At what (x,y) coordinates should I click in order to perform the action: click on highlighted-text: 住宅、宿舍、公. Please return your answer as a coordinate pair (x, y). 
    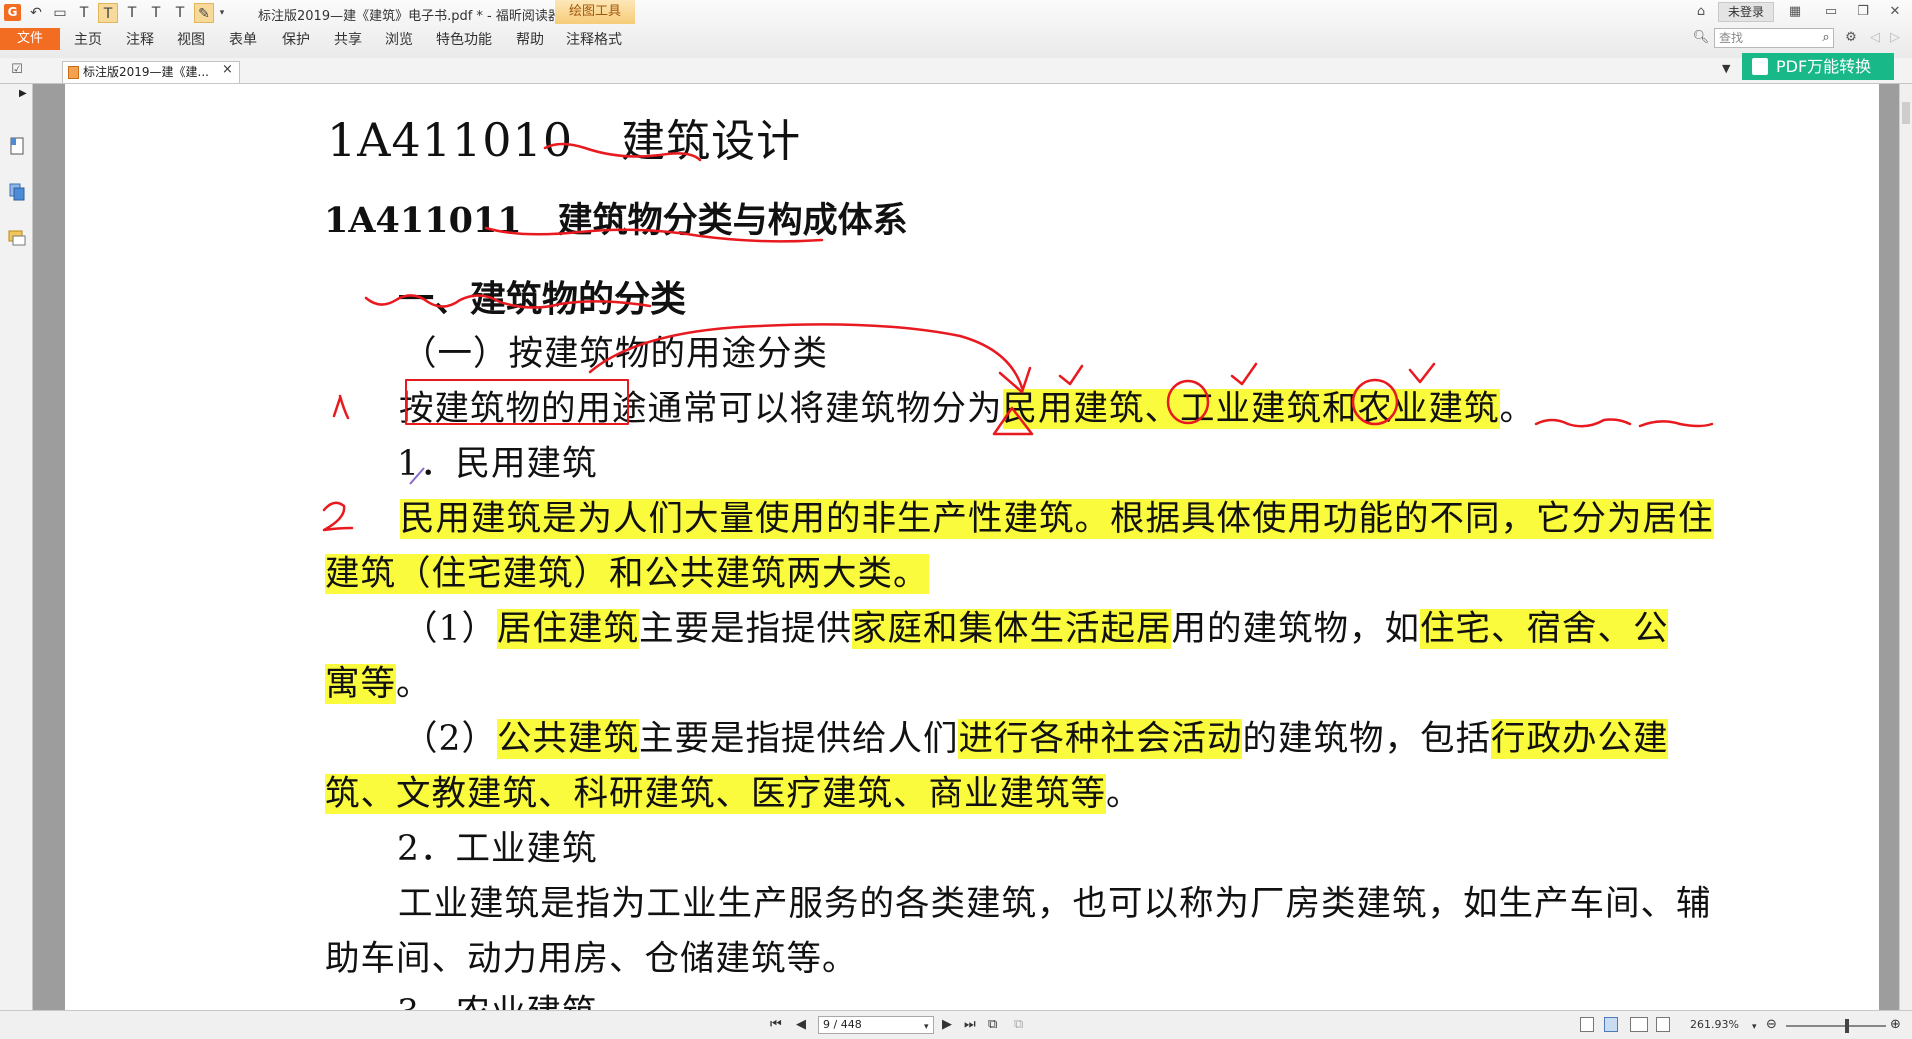
    Looking at the image, I should click on (1544, 629).